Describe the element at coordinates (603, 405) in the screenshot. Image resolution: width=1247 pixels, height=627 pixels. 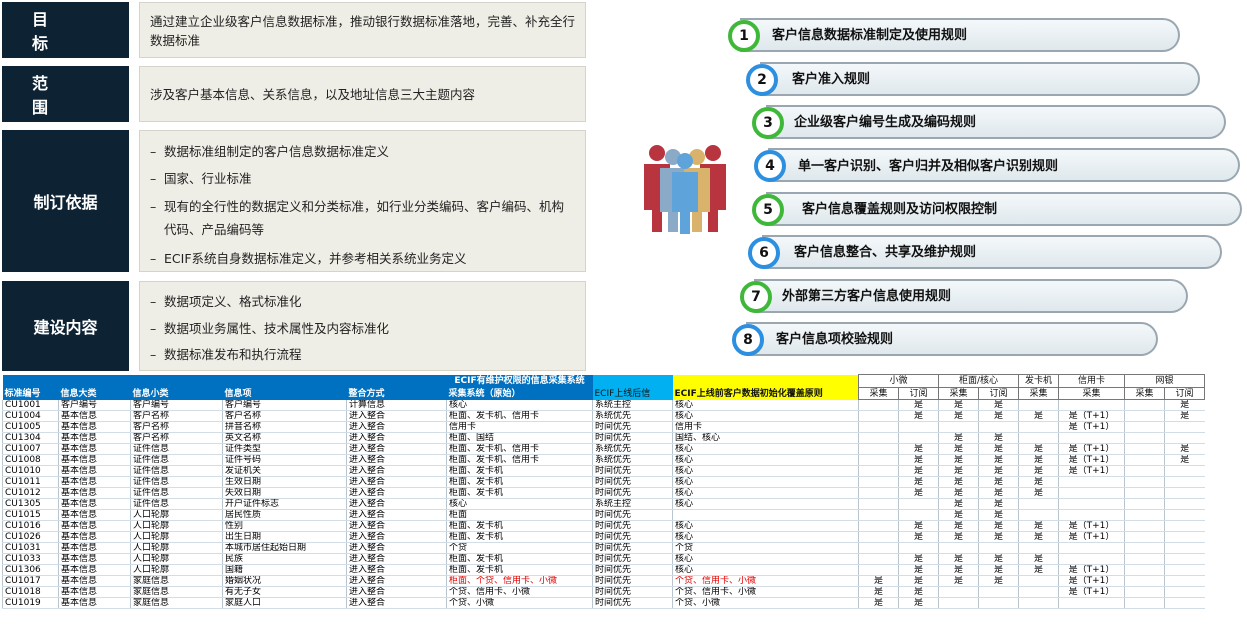
I see `table-row: CU1001 客户编号 客户编号 客户编号 计算信息 核心 系统主控 核心是是是是` at that location.